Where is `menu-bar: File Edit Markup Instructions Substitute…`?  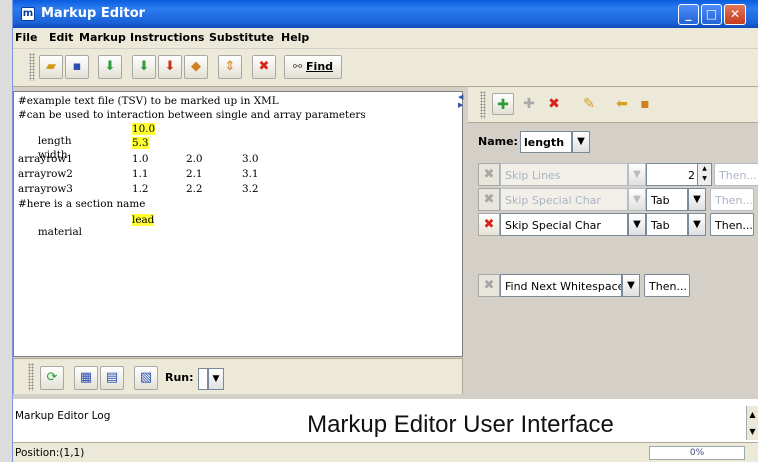
menu-bar: File Edit Markup Instructions Substitute… is located at coordinates (385, 38).